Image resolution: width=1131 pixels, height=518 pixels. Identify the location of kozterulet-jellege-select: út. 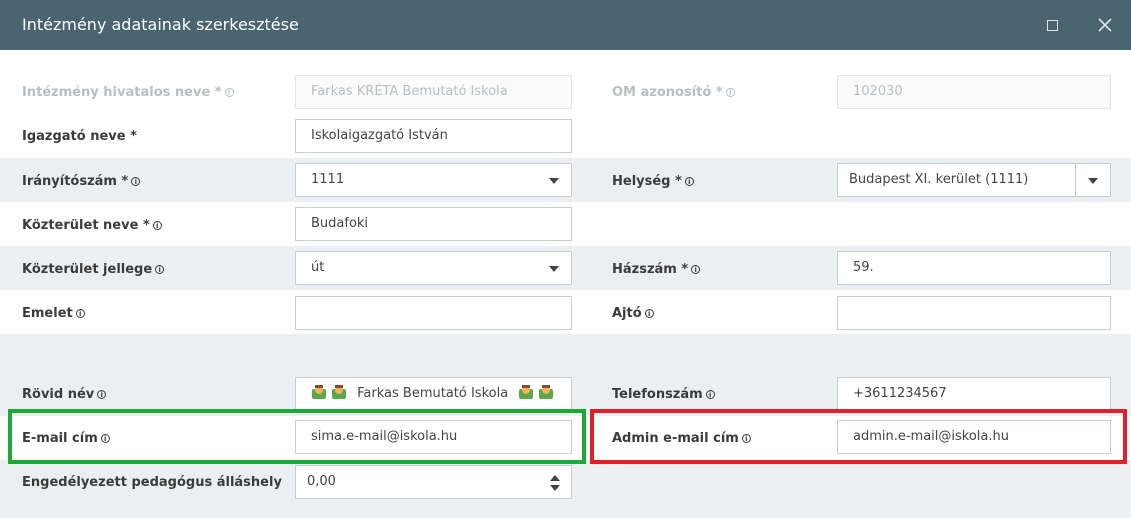
(433, 268).